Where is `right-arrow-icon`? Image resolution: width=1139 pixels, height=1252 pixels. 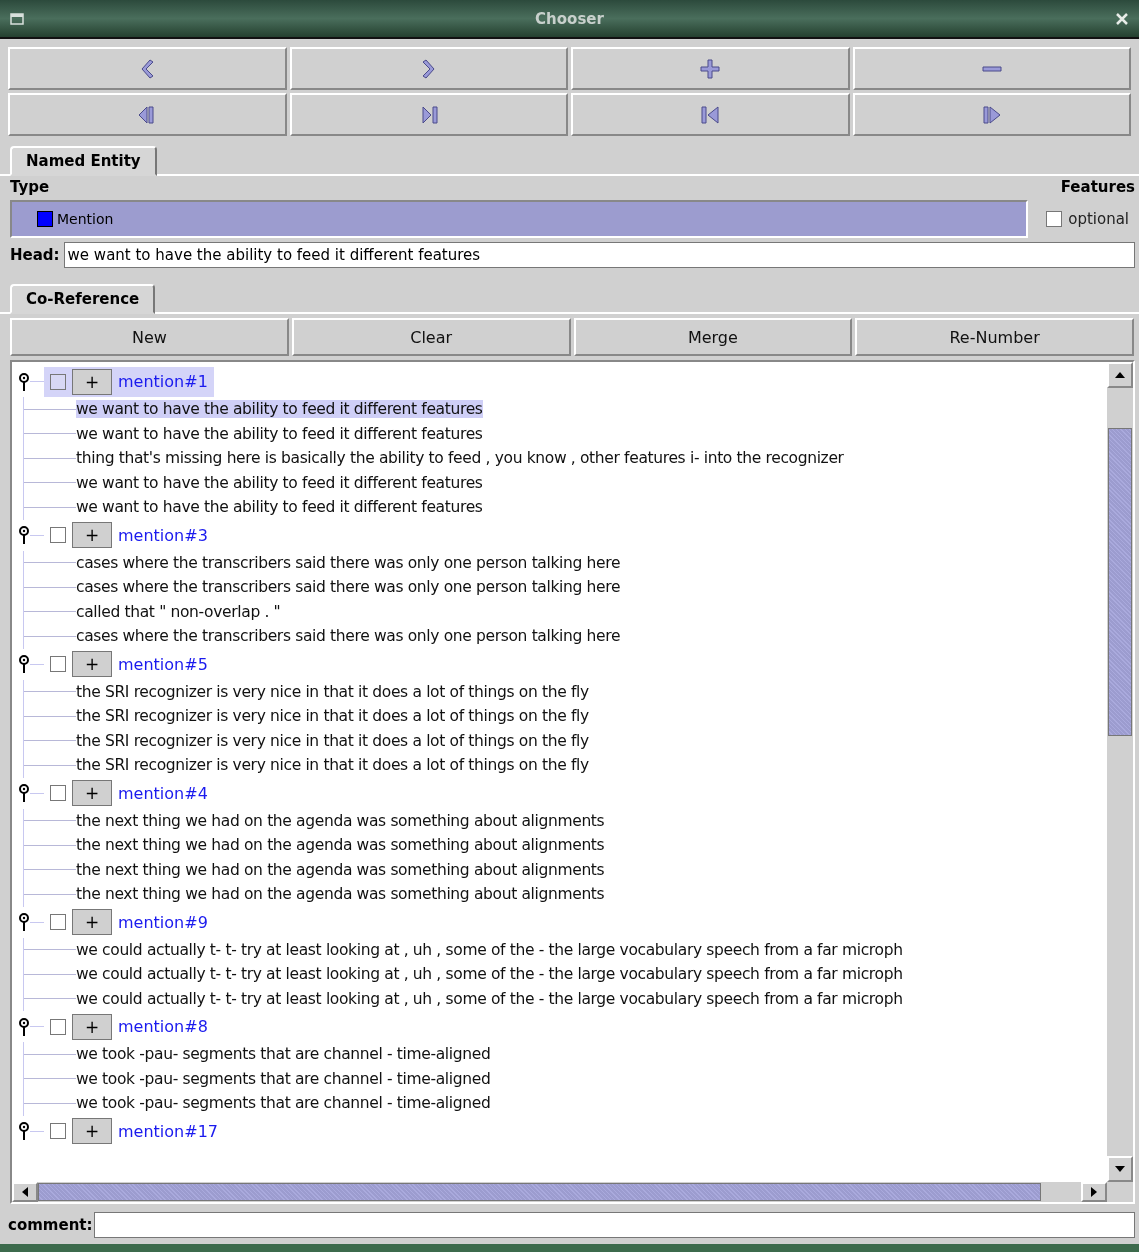
right-arrow-icon is located at coordinates (1094, 1192).